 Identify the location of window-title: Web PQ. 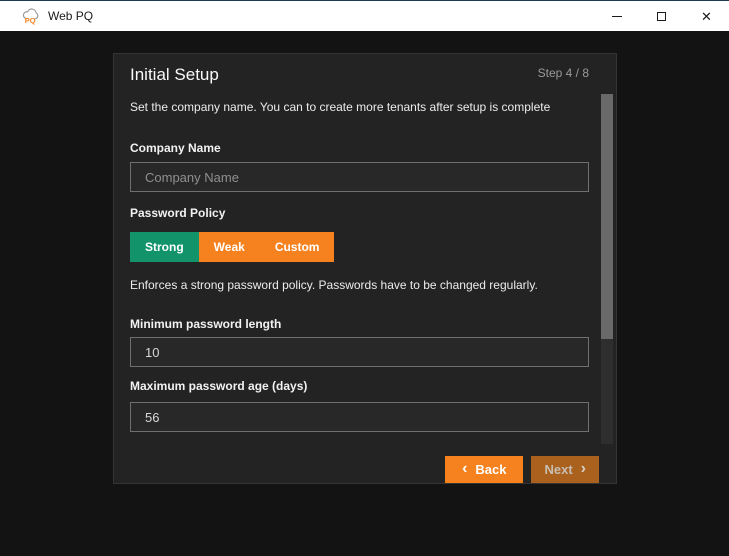
(71, 16).